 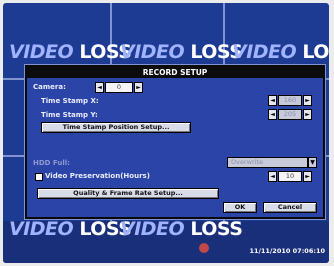 I want to click on dialog-title: RECORD SETUP, so click(x=175, y=72).